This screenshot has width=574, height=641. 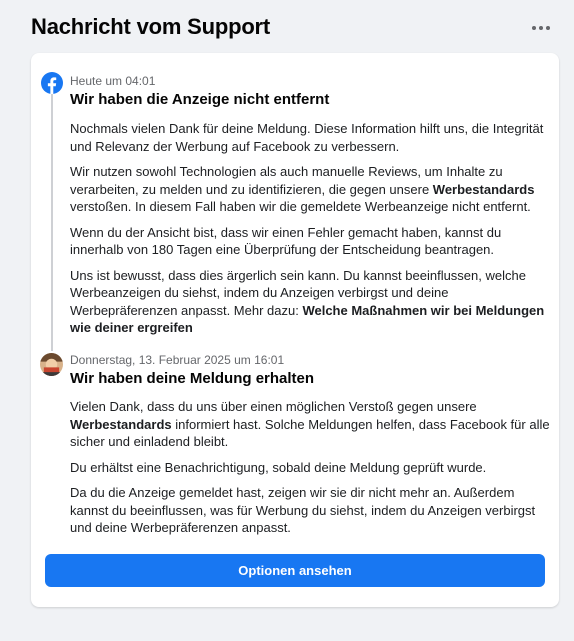 What do you see at coordinates (192, 378) in the screenshot?
I see `message-title: Wir haben deine Meldung erhalten` at bounding box center [192, 378].